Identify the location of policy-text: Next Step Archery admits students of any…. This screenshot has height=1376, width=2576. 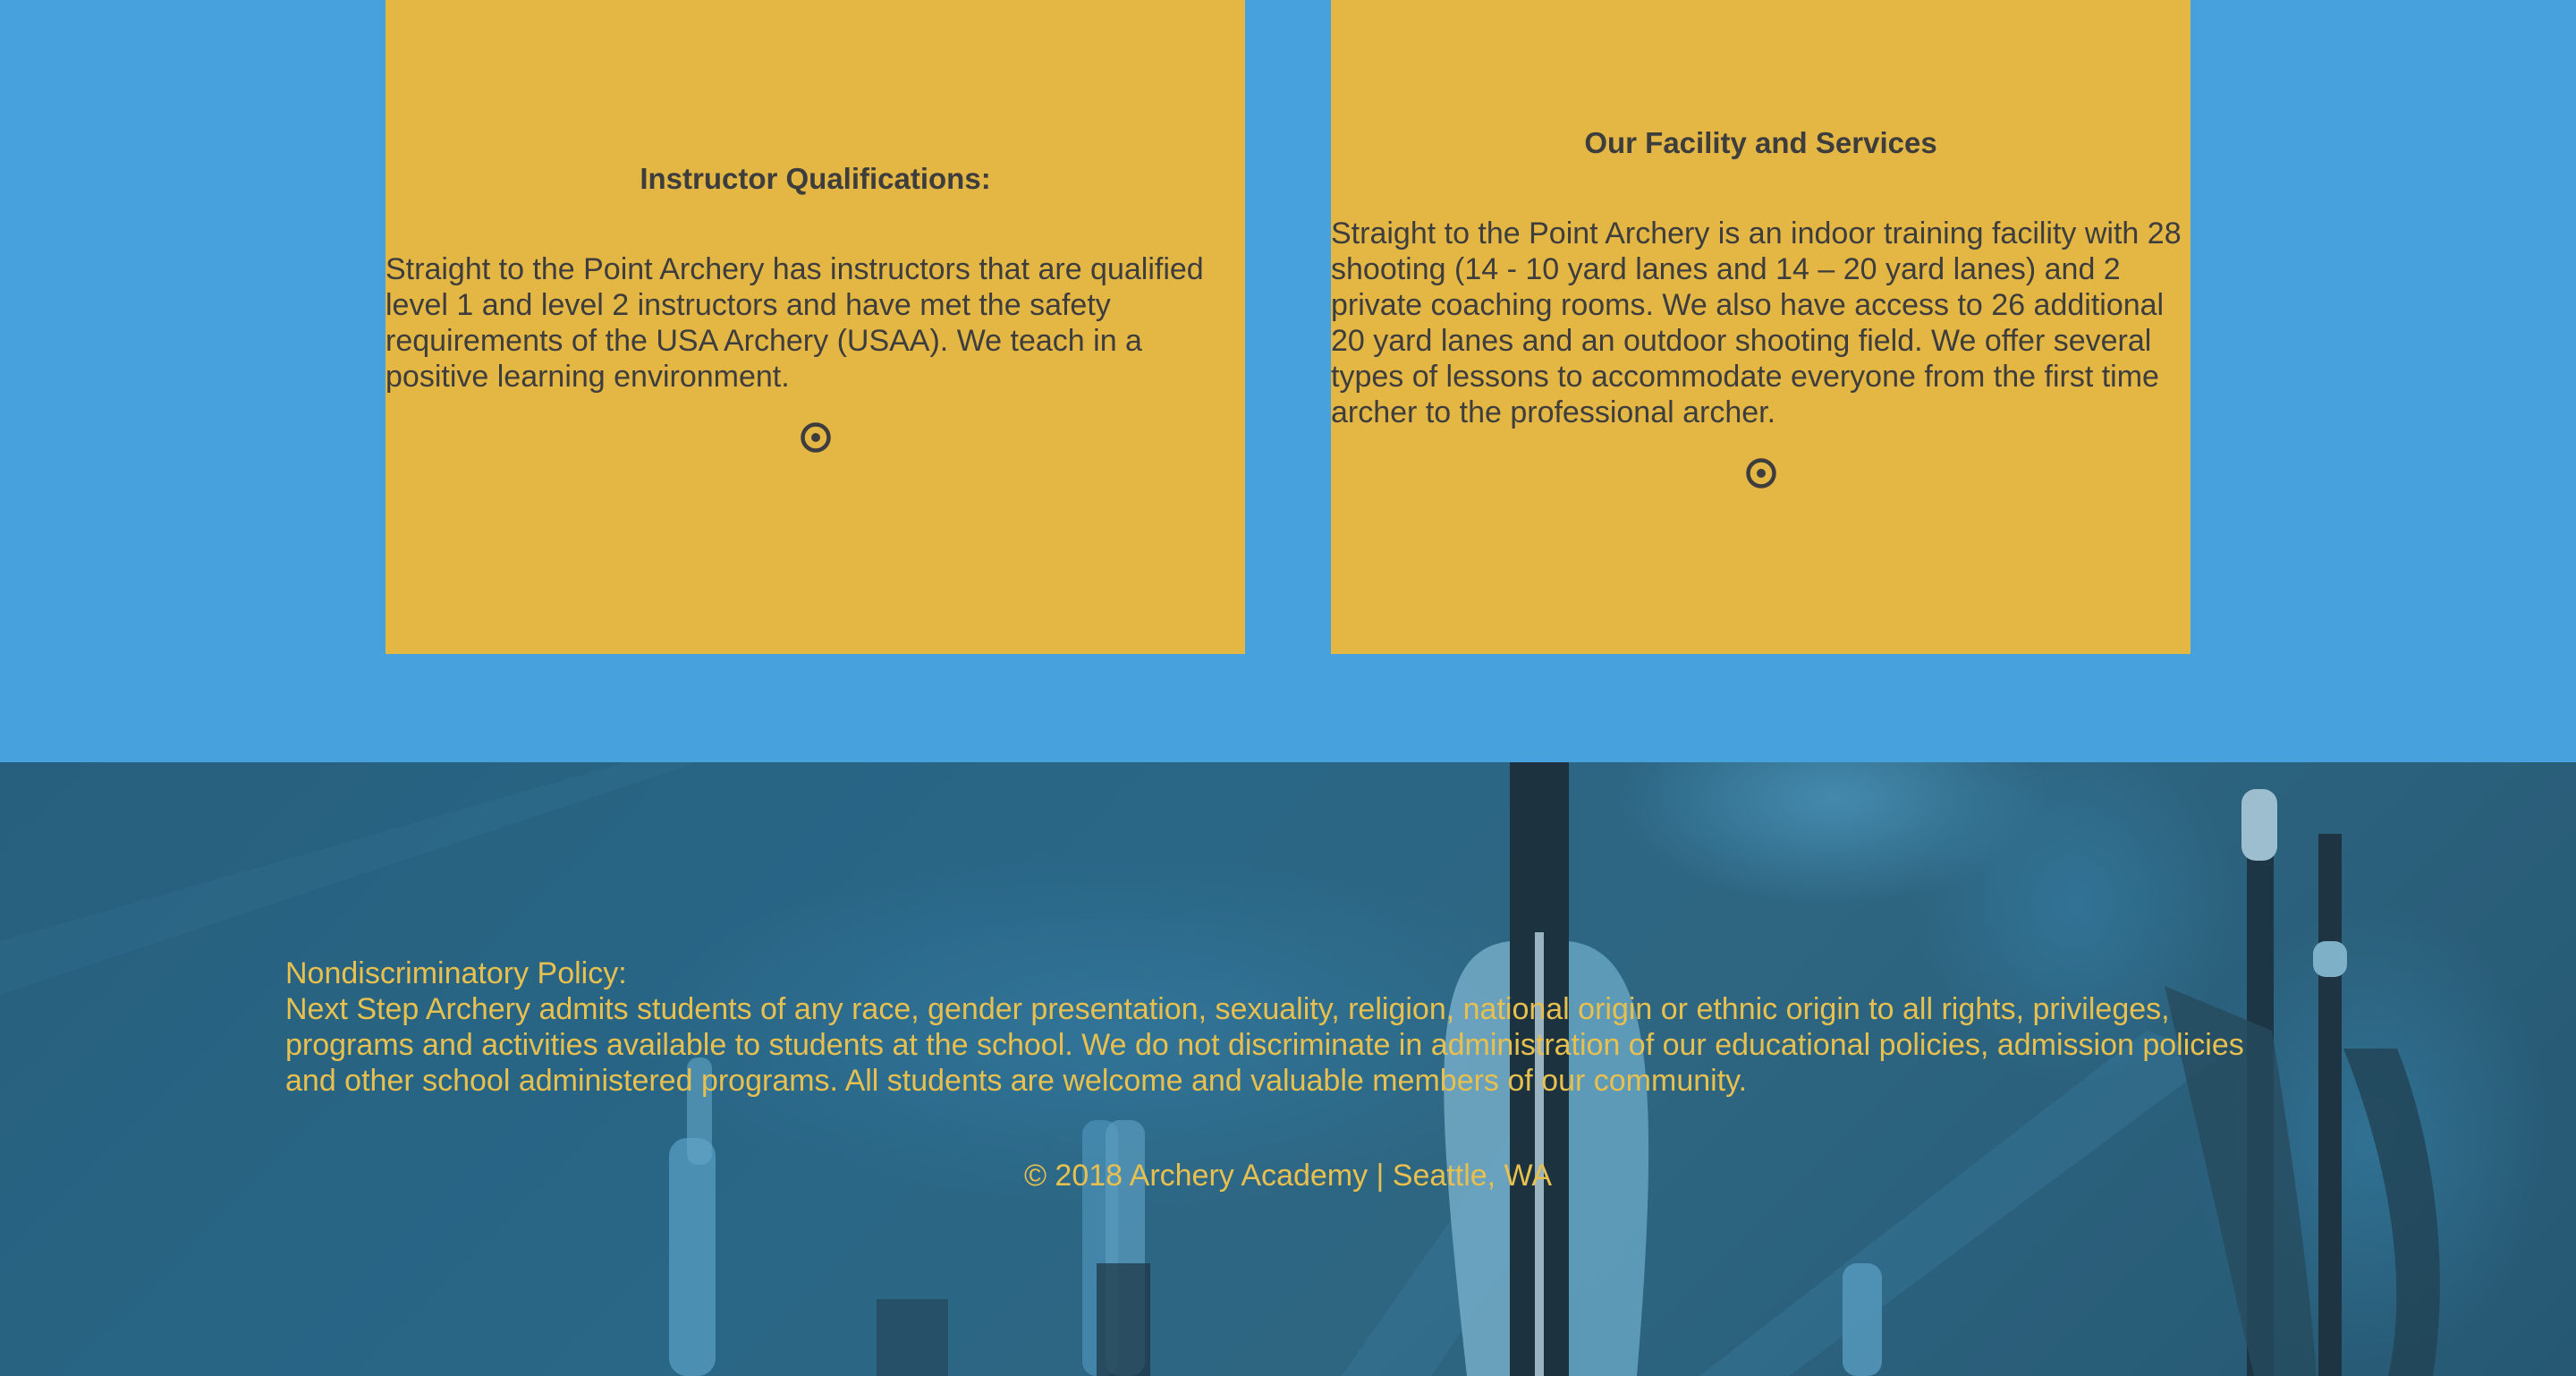
(1264, 1045).